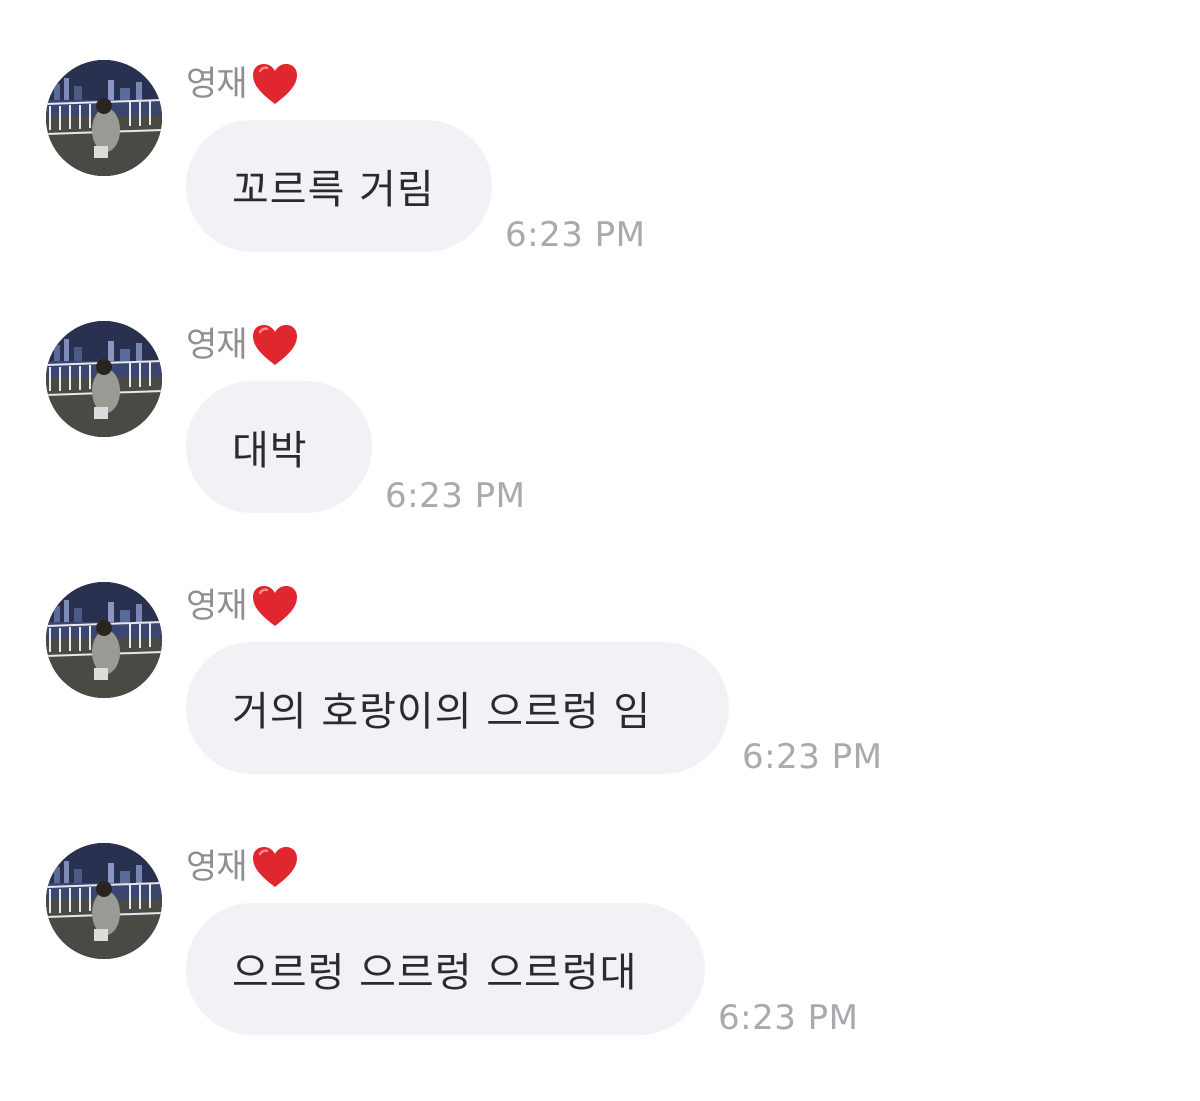 Image resolution: width=1200 pixels, height=1101 pixels. I want to click on message-text: 대박, so click(270, 451).